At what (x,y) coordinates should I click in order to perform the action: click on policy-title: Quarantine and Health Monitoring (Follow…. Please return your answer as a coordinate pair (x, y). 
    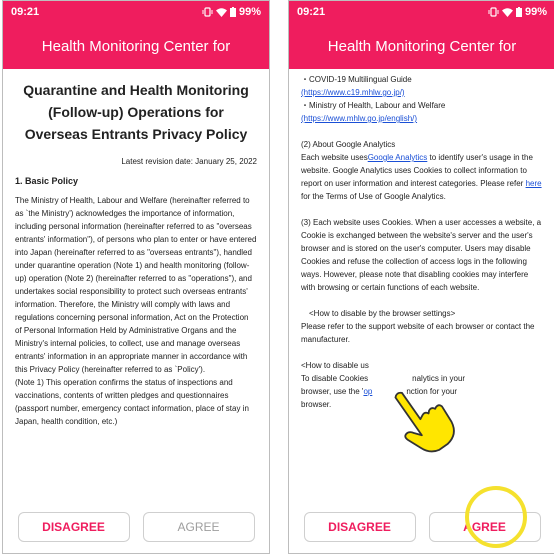
    Looking at the image, I should click on (136, 112).